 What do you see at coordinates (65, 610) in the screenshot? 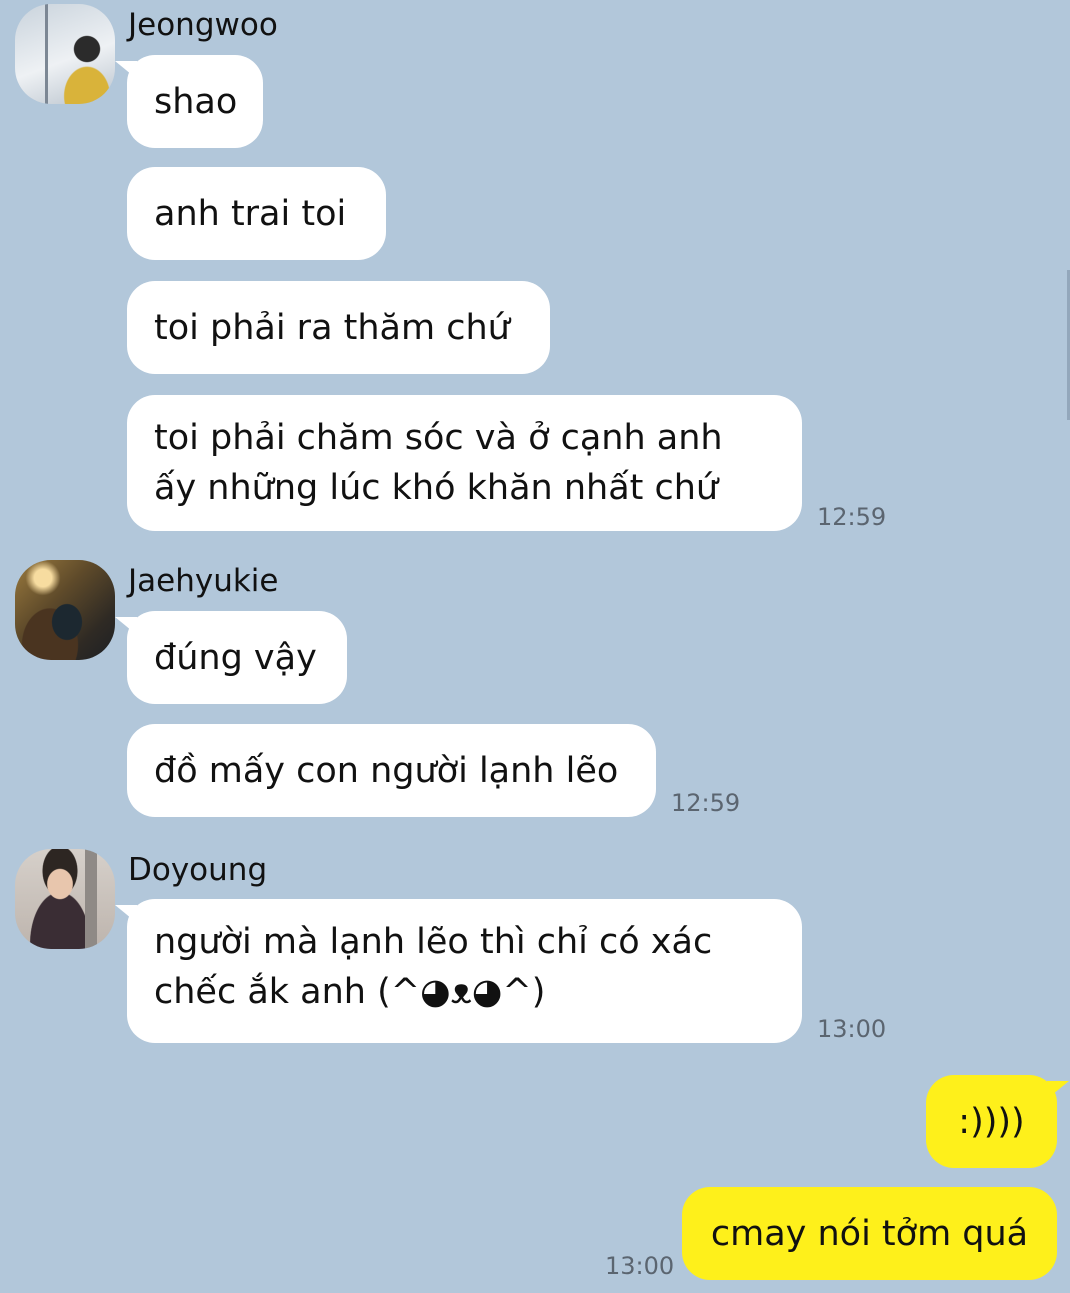
I see `avatar-jaehyukie` at bounding box center [65, 610].